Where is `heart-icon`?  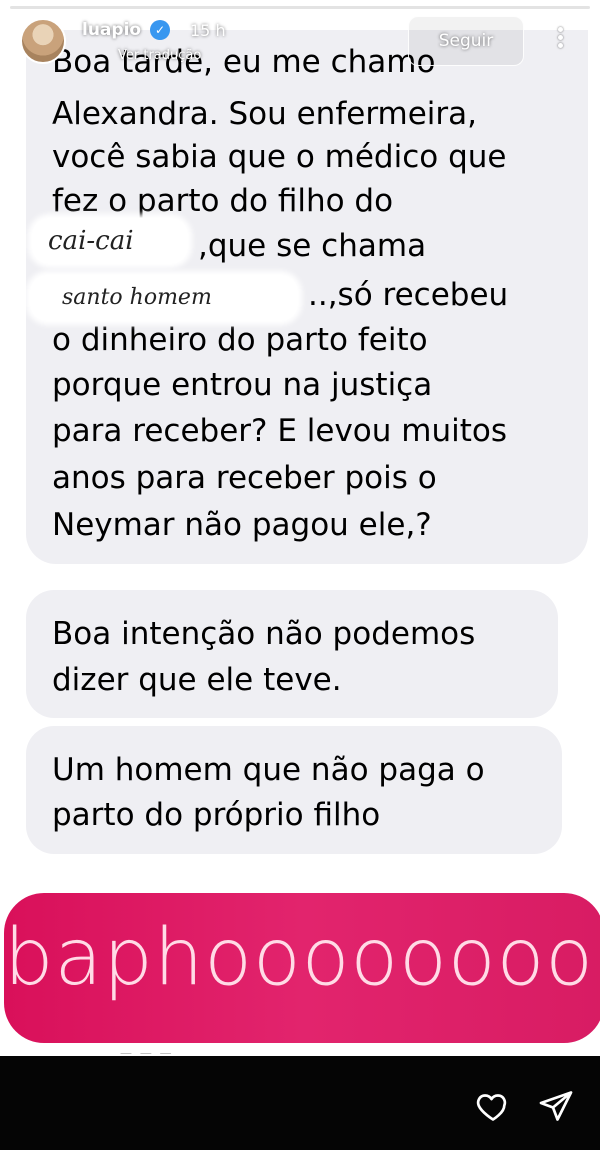 heart-icon is located at coordinates (493, 1106).